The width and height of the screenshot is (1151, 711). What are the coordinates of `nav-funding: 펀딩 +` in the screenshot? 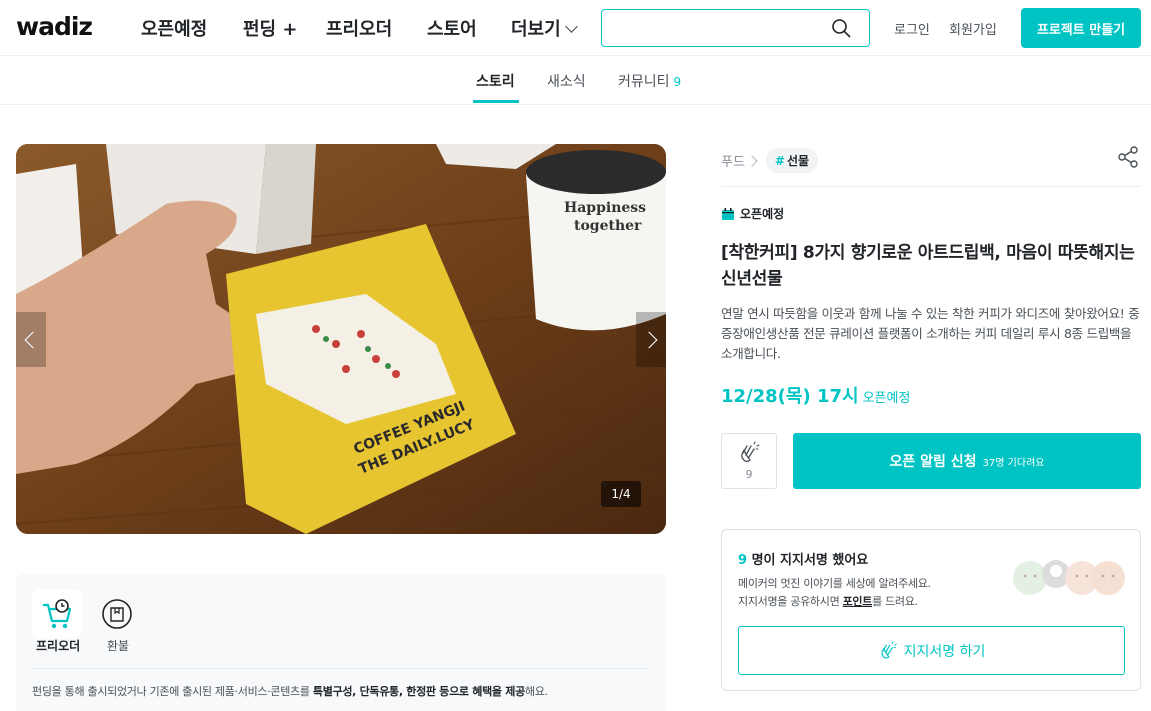 It's located at (270, 28).